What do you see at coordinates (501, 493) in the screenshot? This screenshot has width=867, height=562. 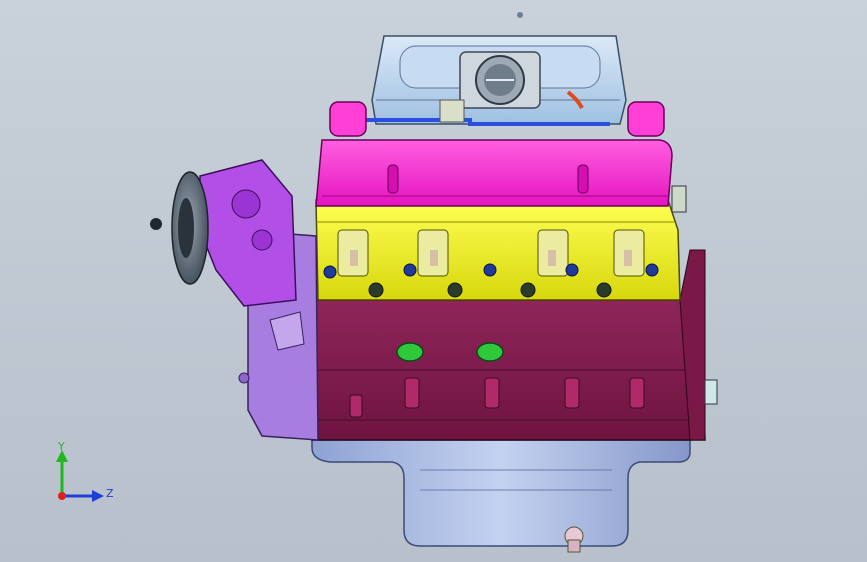 I see `oil-pan` at bounding box center [501, 493].